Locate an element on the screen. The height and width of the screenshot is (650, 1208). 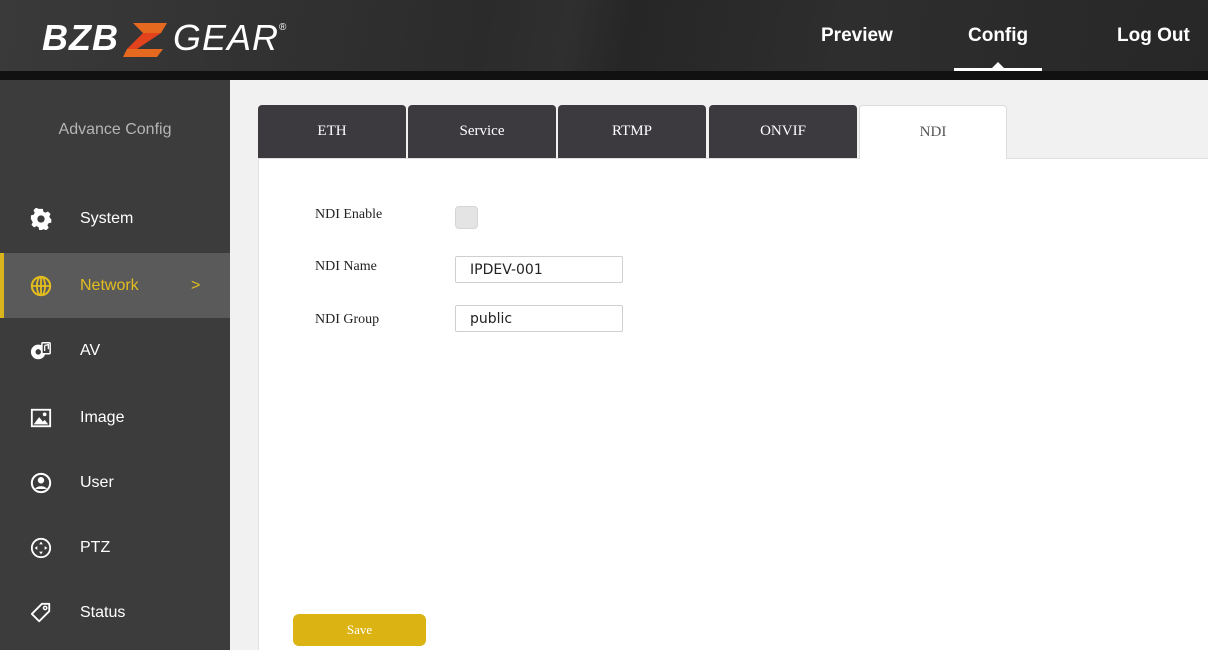
ndi-group-label: NDI Group is located at coordinates (347, 319).